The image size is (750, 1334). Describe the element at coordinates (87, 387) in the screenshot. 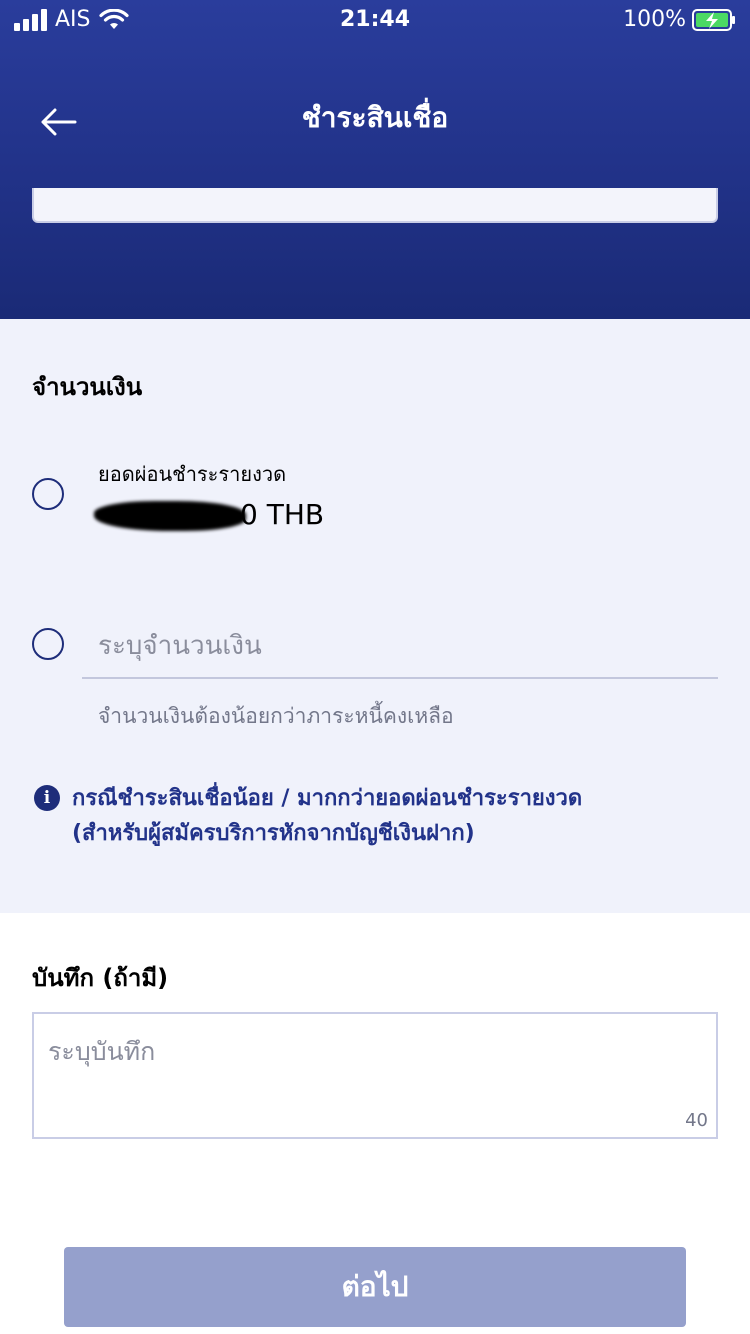

I see `amount-label: จำนวนเงิน` at that location.